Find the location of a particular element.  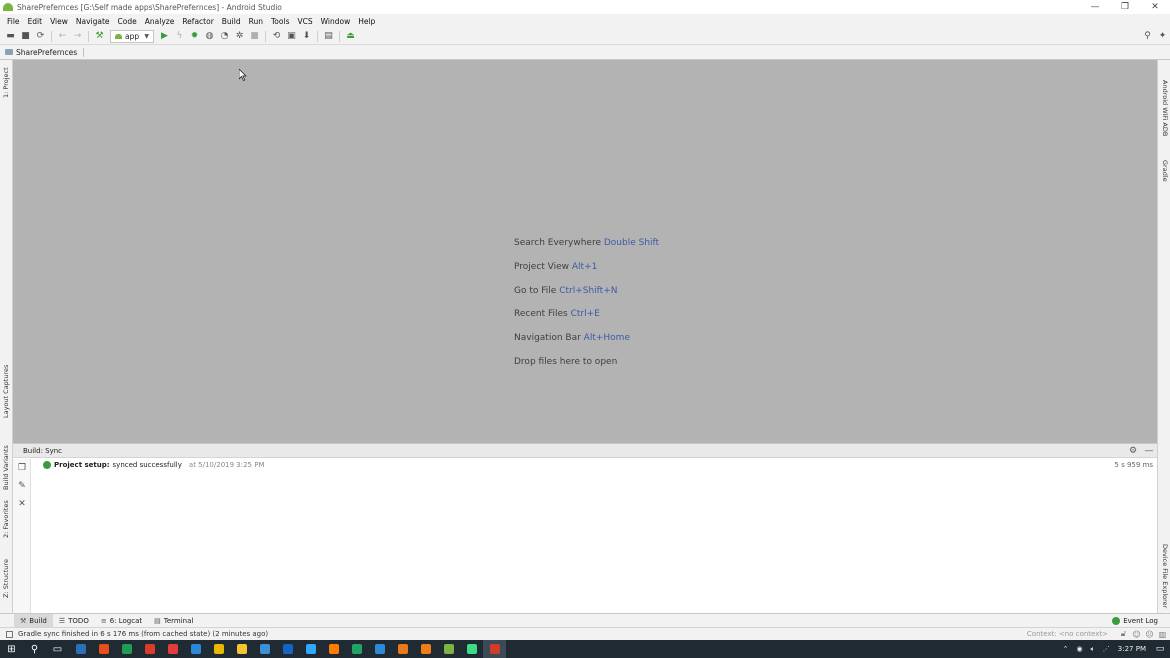

sync-icon: ⟳ is located at coordinates (40, 36).